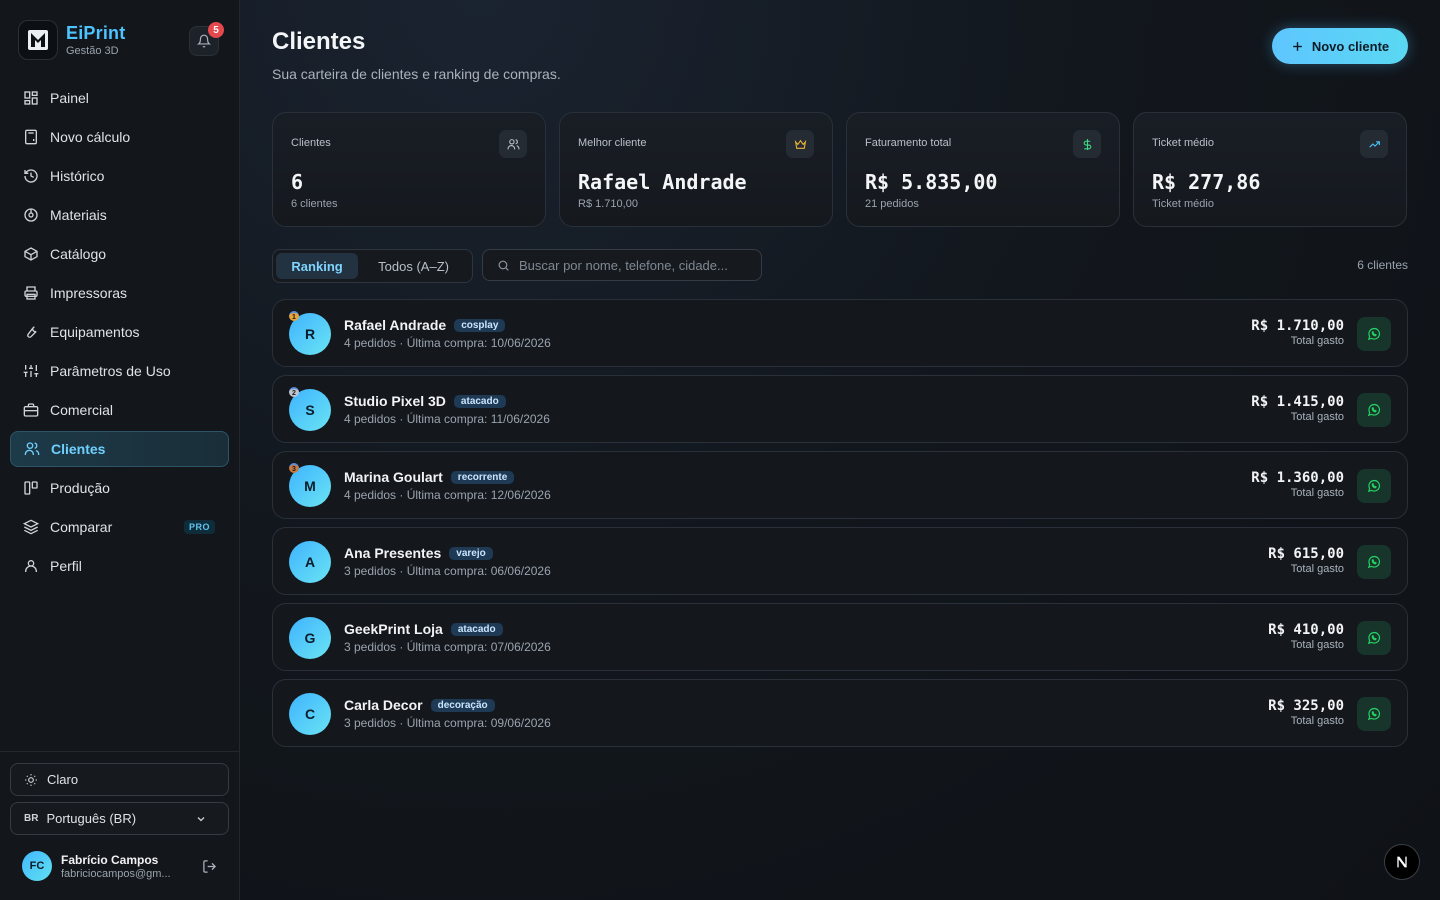 The image size is (1440, 900). What do you see at coordinates (310, 562) in the screenshot?
I see `client-avatar: A` at bounding box center [310, 562].